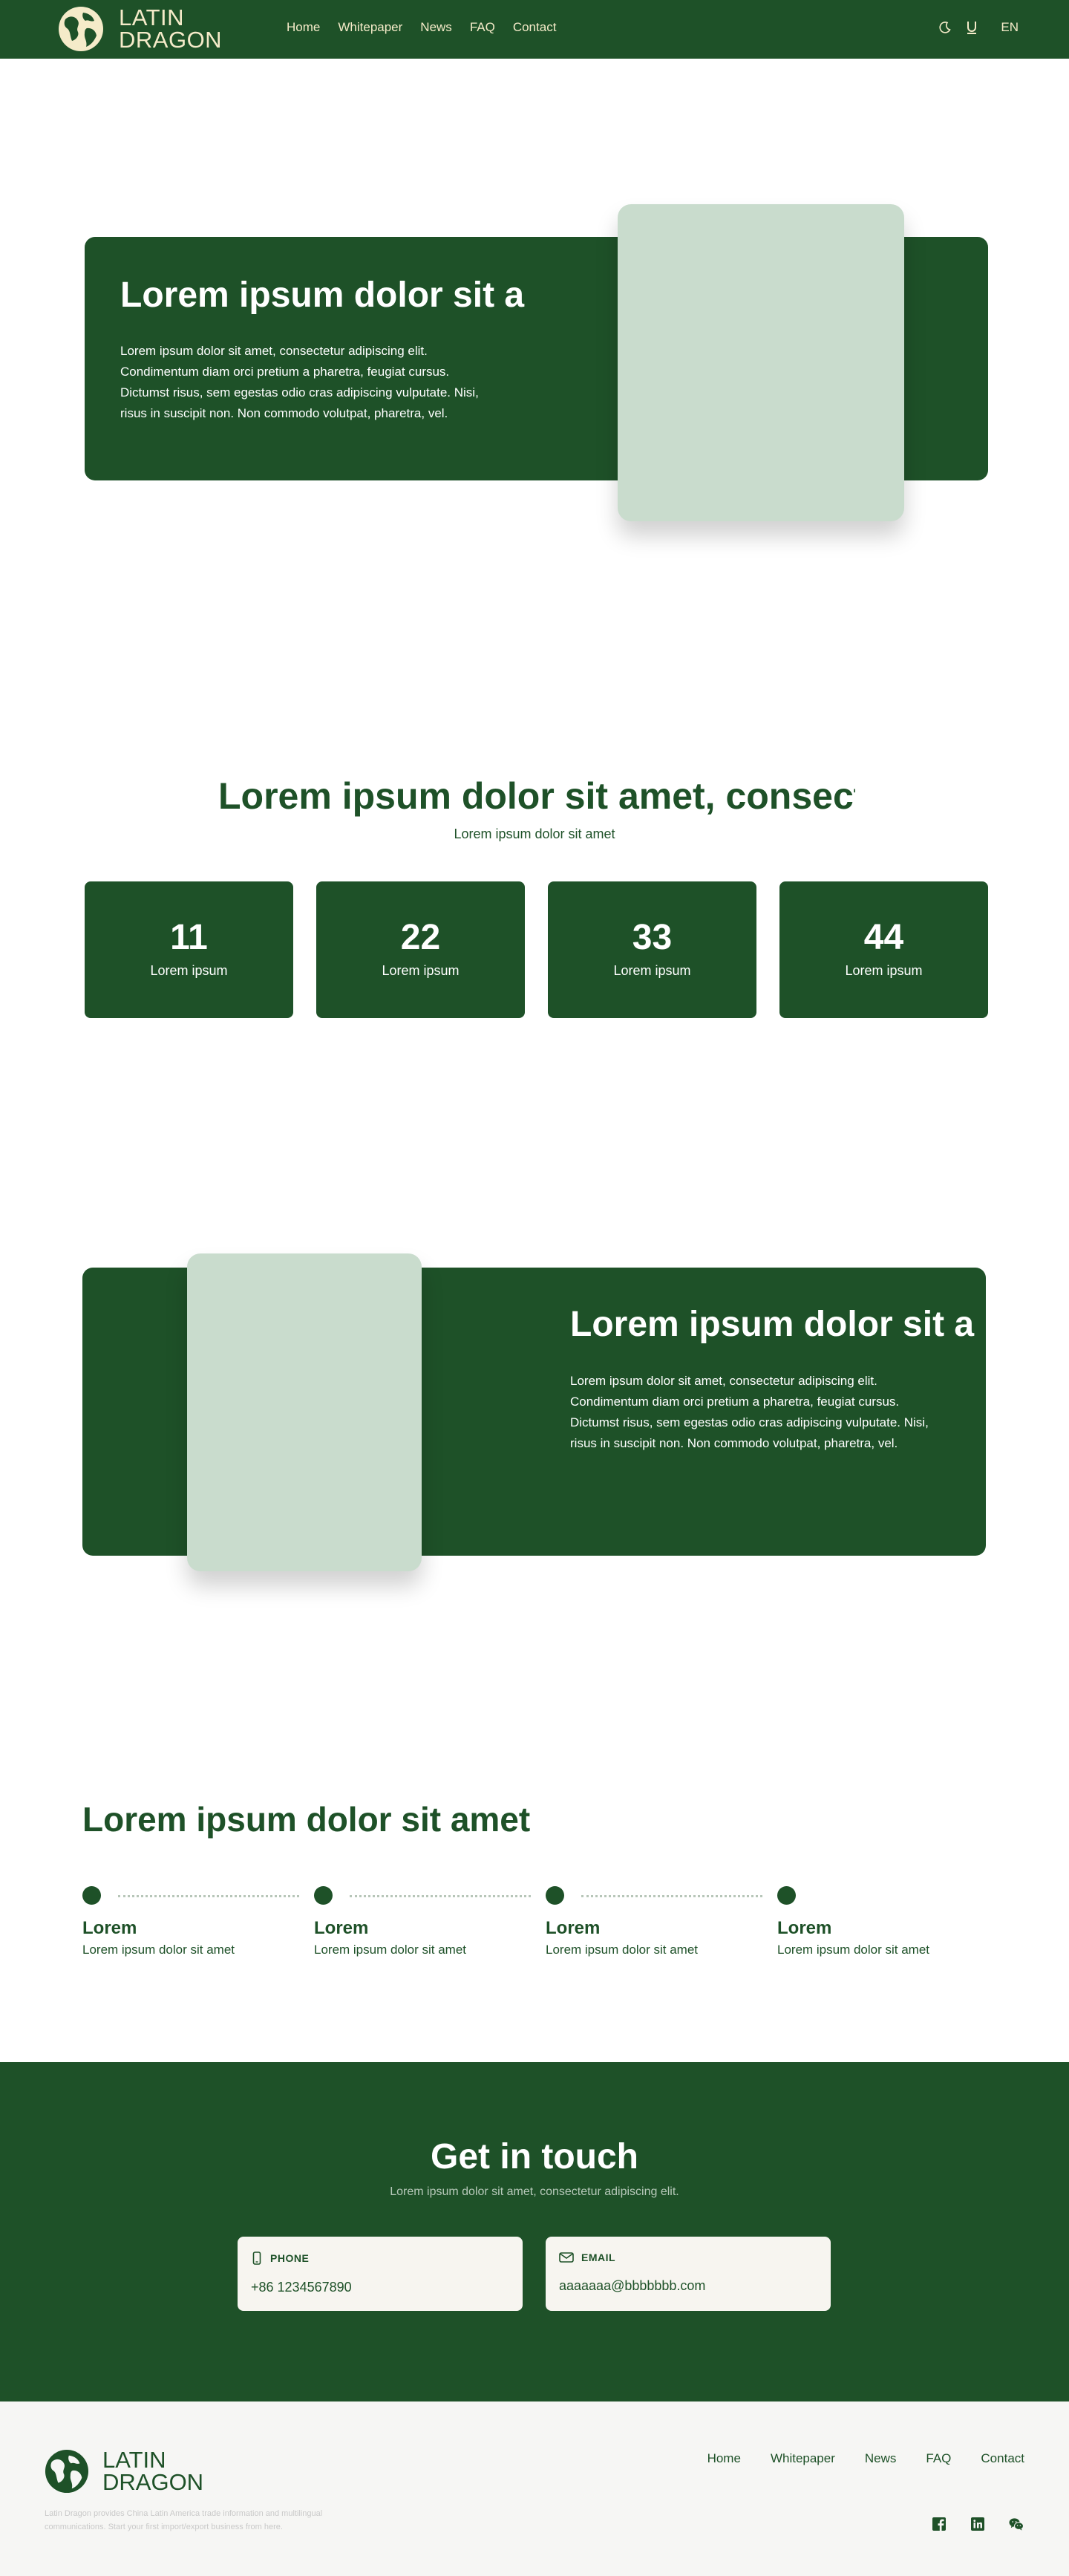 The image size is (1069, 2576). What do you see at coordinates (1010, 27) in the screenshot?
I see `language-switcher: EN` at bounding box center [1010, 27].